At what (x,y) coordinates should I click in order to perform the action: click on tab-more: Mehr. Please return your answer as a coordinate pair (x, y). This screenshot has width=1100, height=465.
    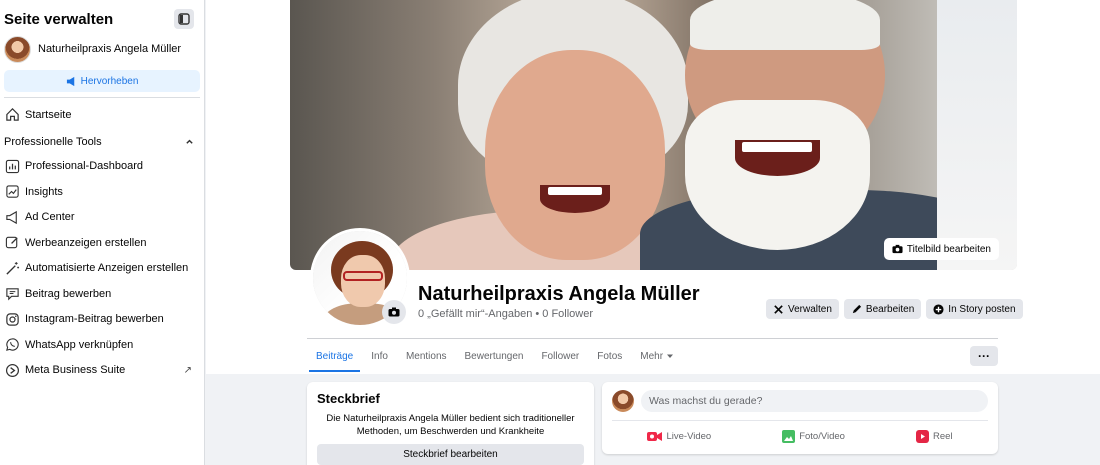
    Looking at the image, I should click on (657, 356).